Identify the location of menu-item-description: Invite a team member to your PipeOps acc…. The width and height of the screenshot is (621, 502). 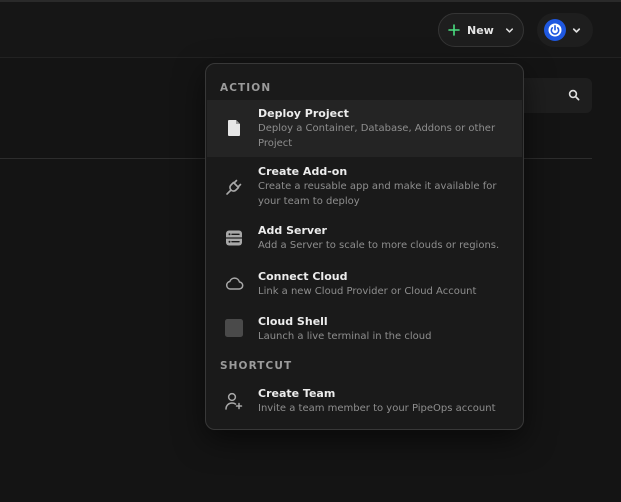
(377, 408).